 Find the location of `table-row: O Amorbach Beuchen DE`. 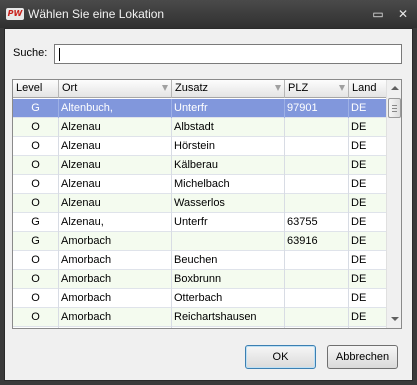

table-row: O Amorbach Beuchen DE is located at coordinates (199, 260).